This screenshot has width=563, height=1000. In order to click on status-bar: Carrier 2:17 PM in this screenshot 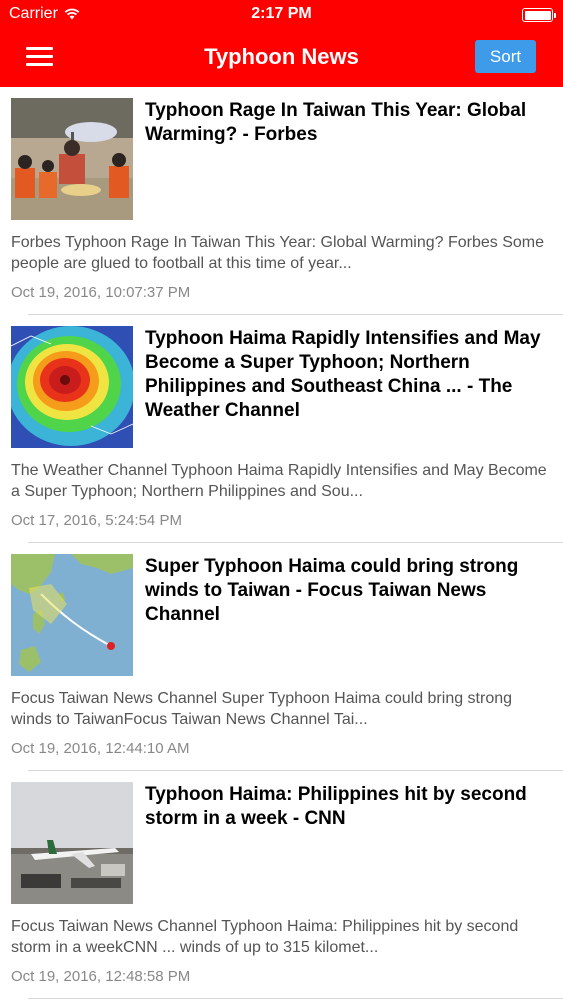, I will do `click(281, 15)`.